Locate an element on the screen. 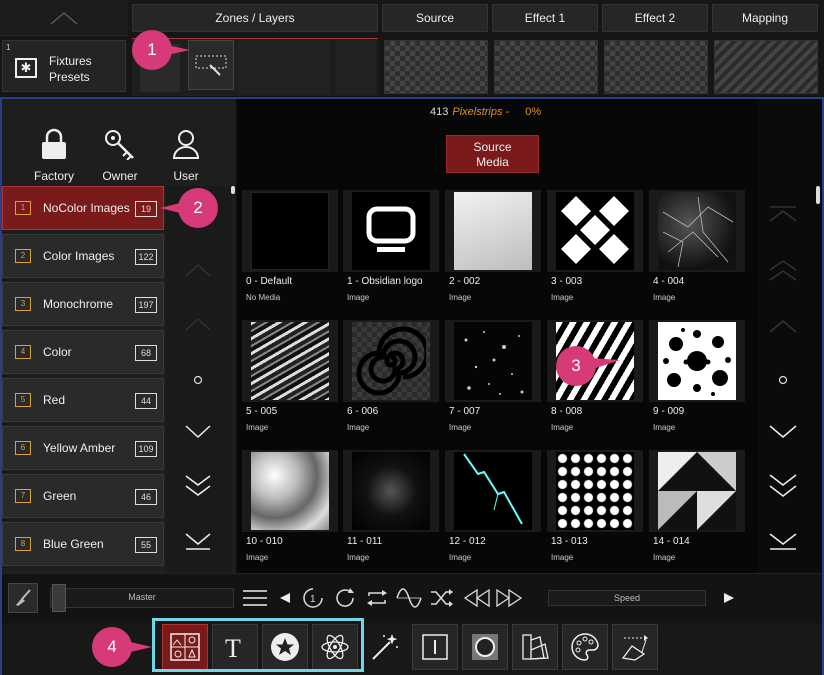 This screenshot has height=675, width=824. play-icon is located at coordinates (729, 598).